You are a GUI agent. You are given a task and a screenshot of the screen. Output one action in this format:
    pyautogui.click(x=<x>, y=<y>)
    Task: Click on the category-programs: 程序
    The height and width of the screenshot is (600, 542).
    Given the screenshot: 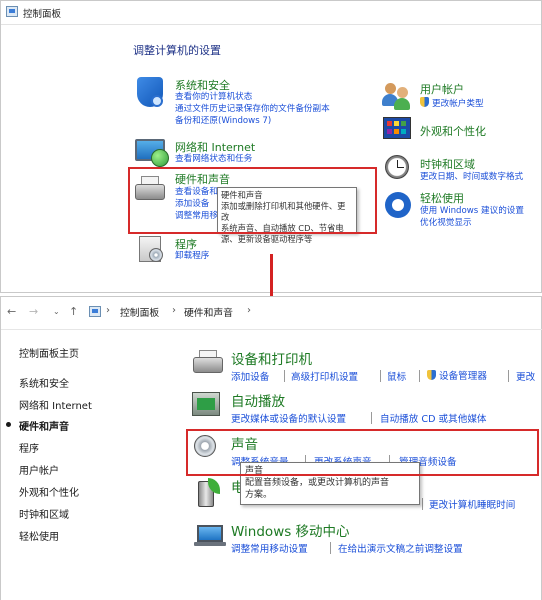 What is the action you would take?
    pyautogui.click(x=186, y=244)
    